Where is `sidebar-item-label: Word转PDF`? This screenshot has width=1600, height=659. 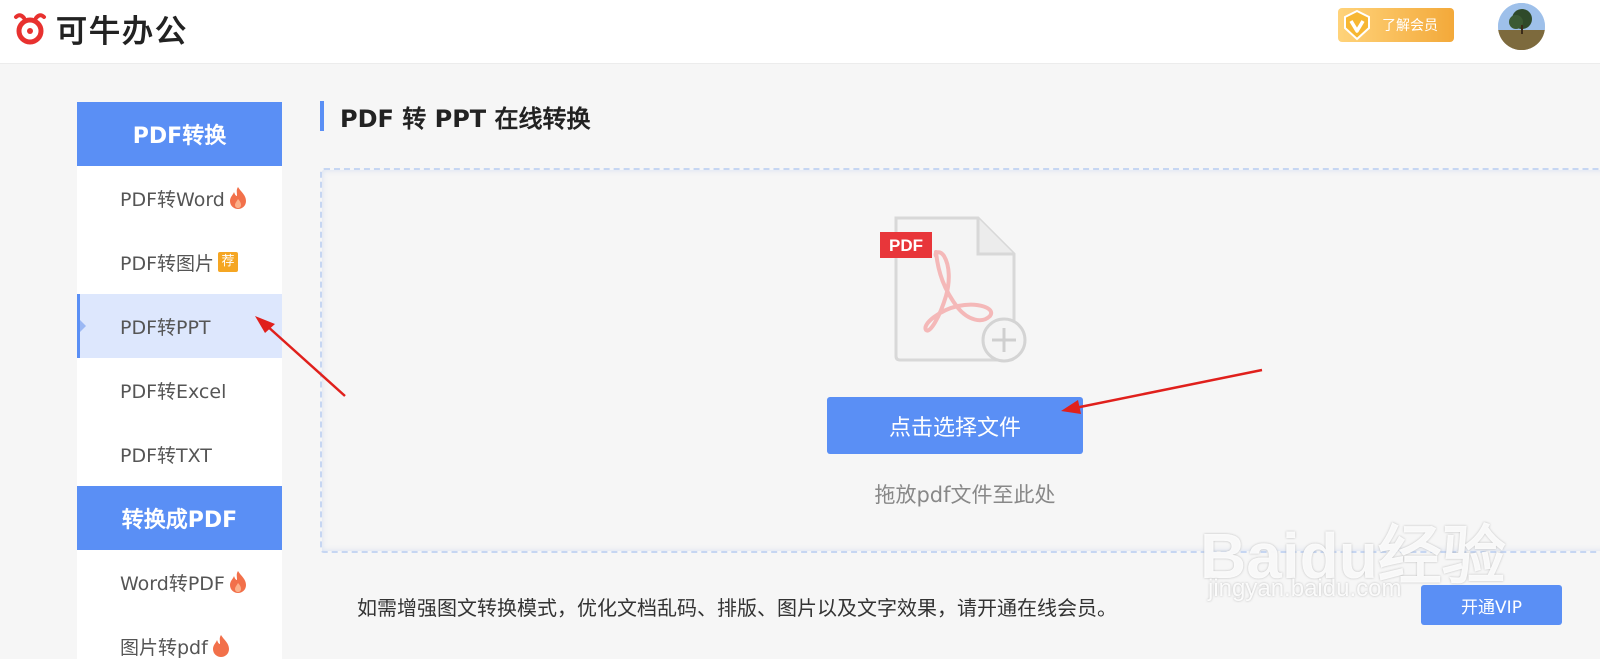 sidebar-item-label: Word转PDF is located at coordinates (172, 583).